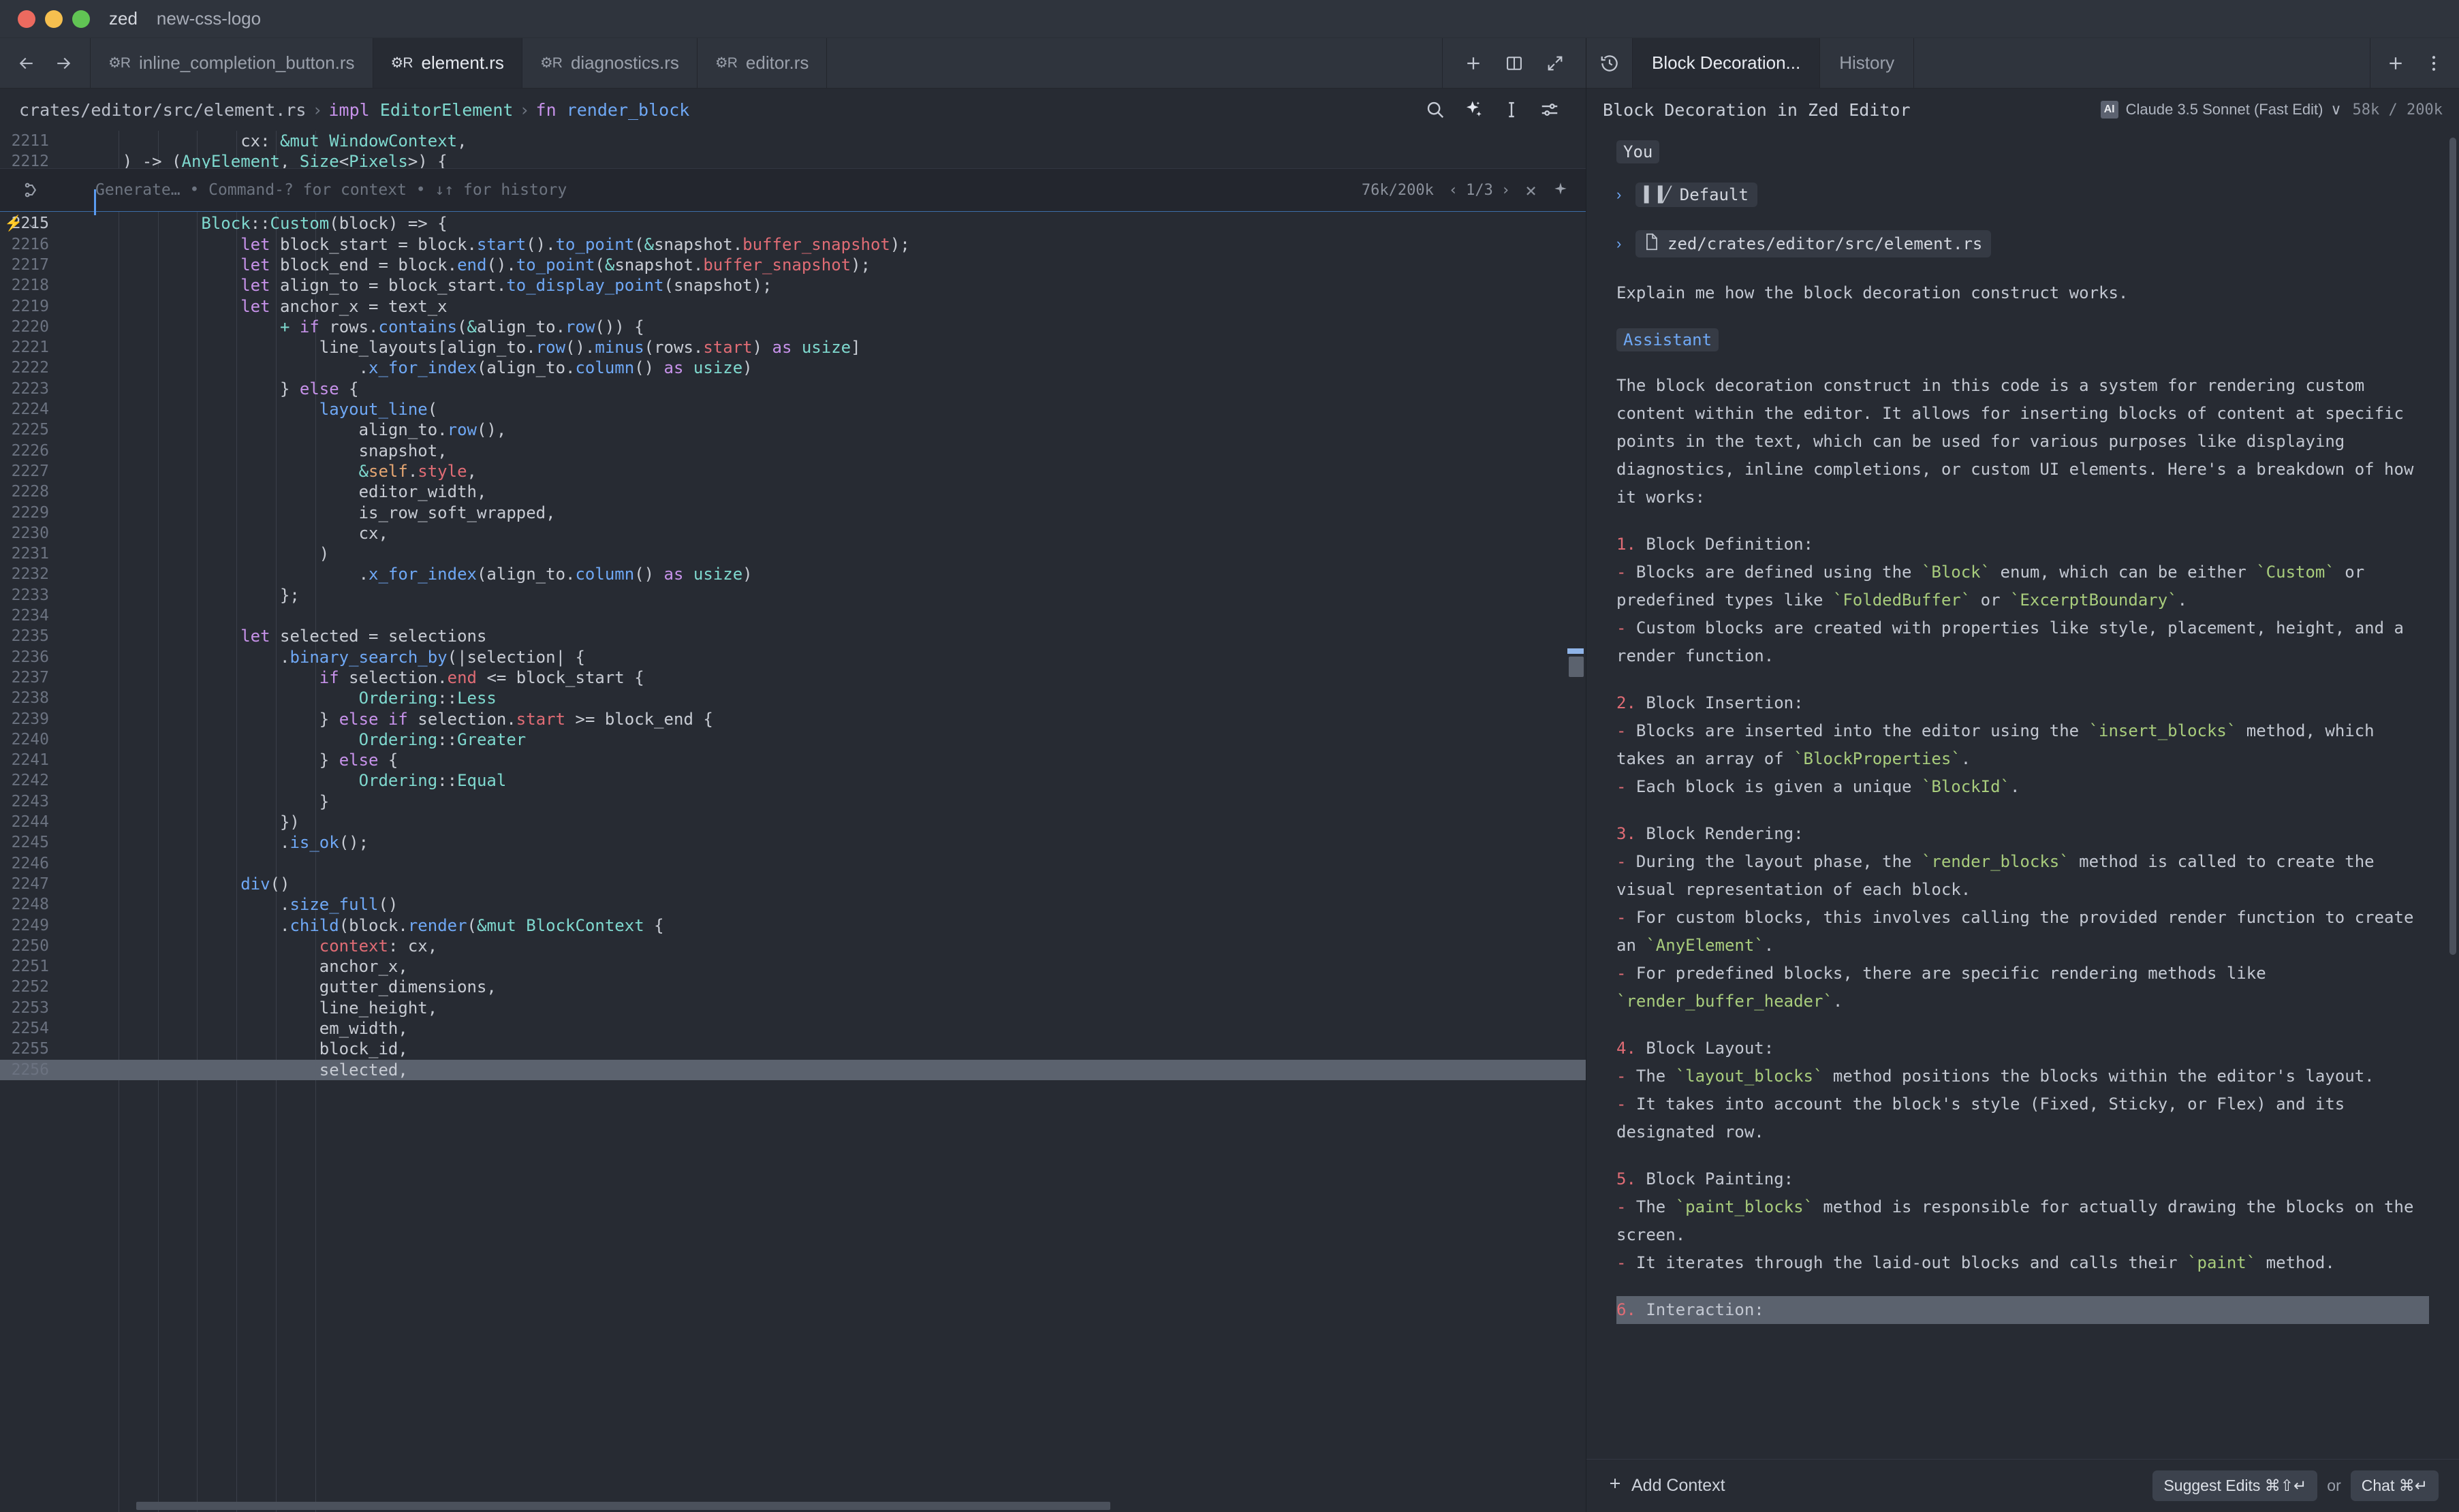 The width and height of the screenshot is (2459, 1512). Describe the element at coordinates (1479, 190) in the screenshot. I see `assist-history-nav: ‹ 1/3 ›` at that location.